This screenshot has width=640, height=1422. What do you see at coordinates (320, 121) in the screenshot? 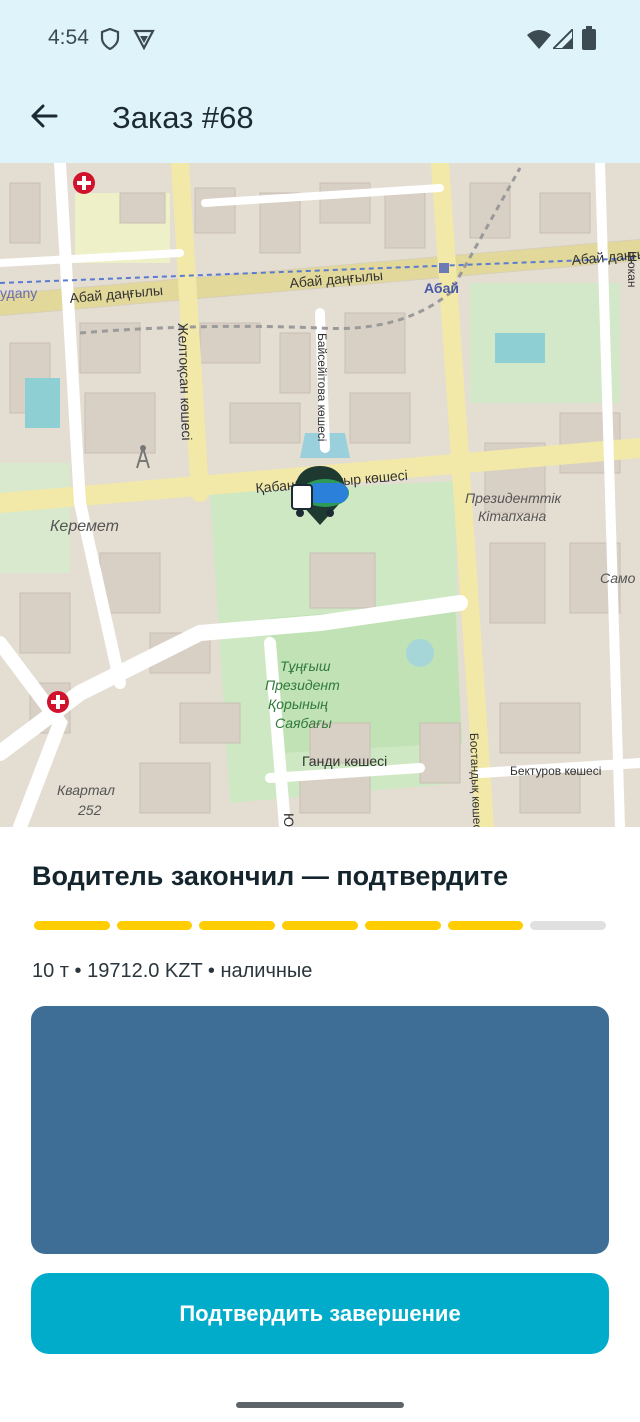
I see `app-bar: Заказ #68` at bounding box center [320, 121].